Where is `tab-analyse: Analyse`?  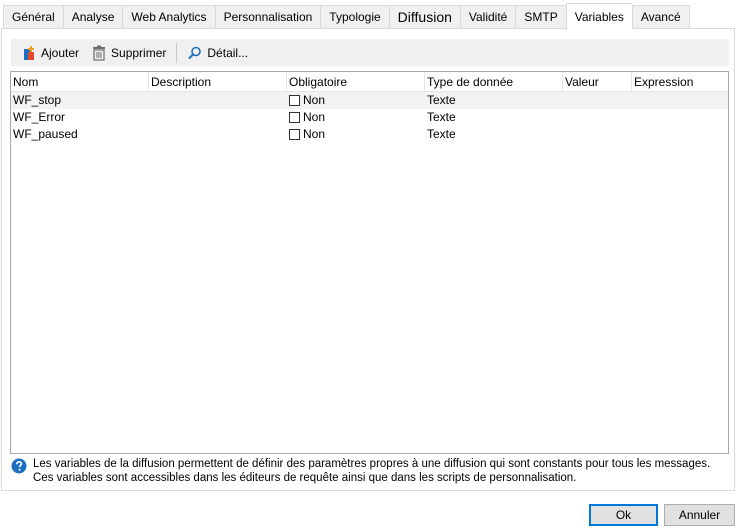
tab-analyse: Analyse is located at coordinates (92, 17).